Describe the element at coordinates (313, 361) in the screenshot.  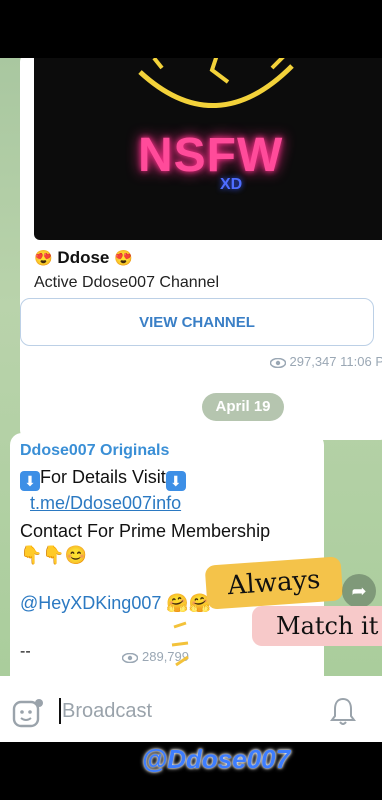
I see `view-count: 297,347` at that location.